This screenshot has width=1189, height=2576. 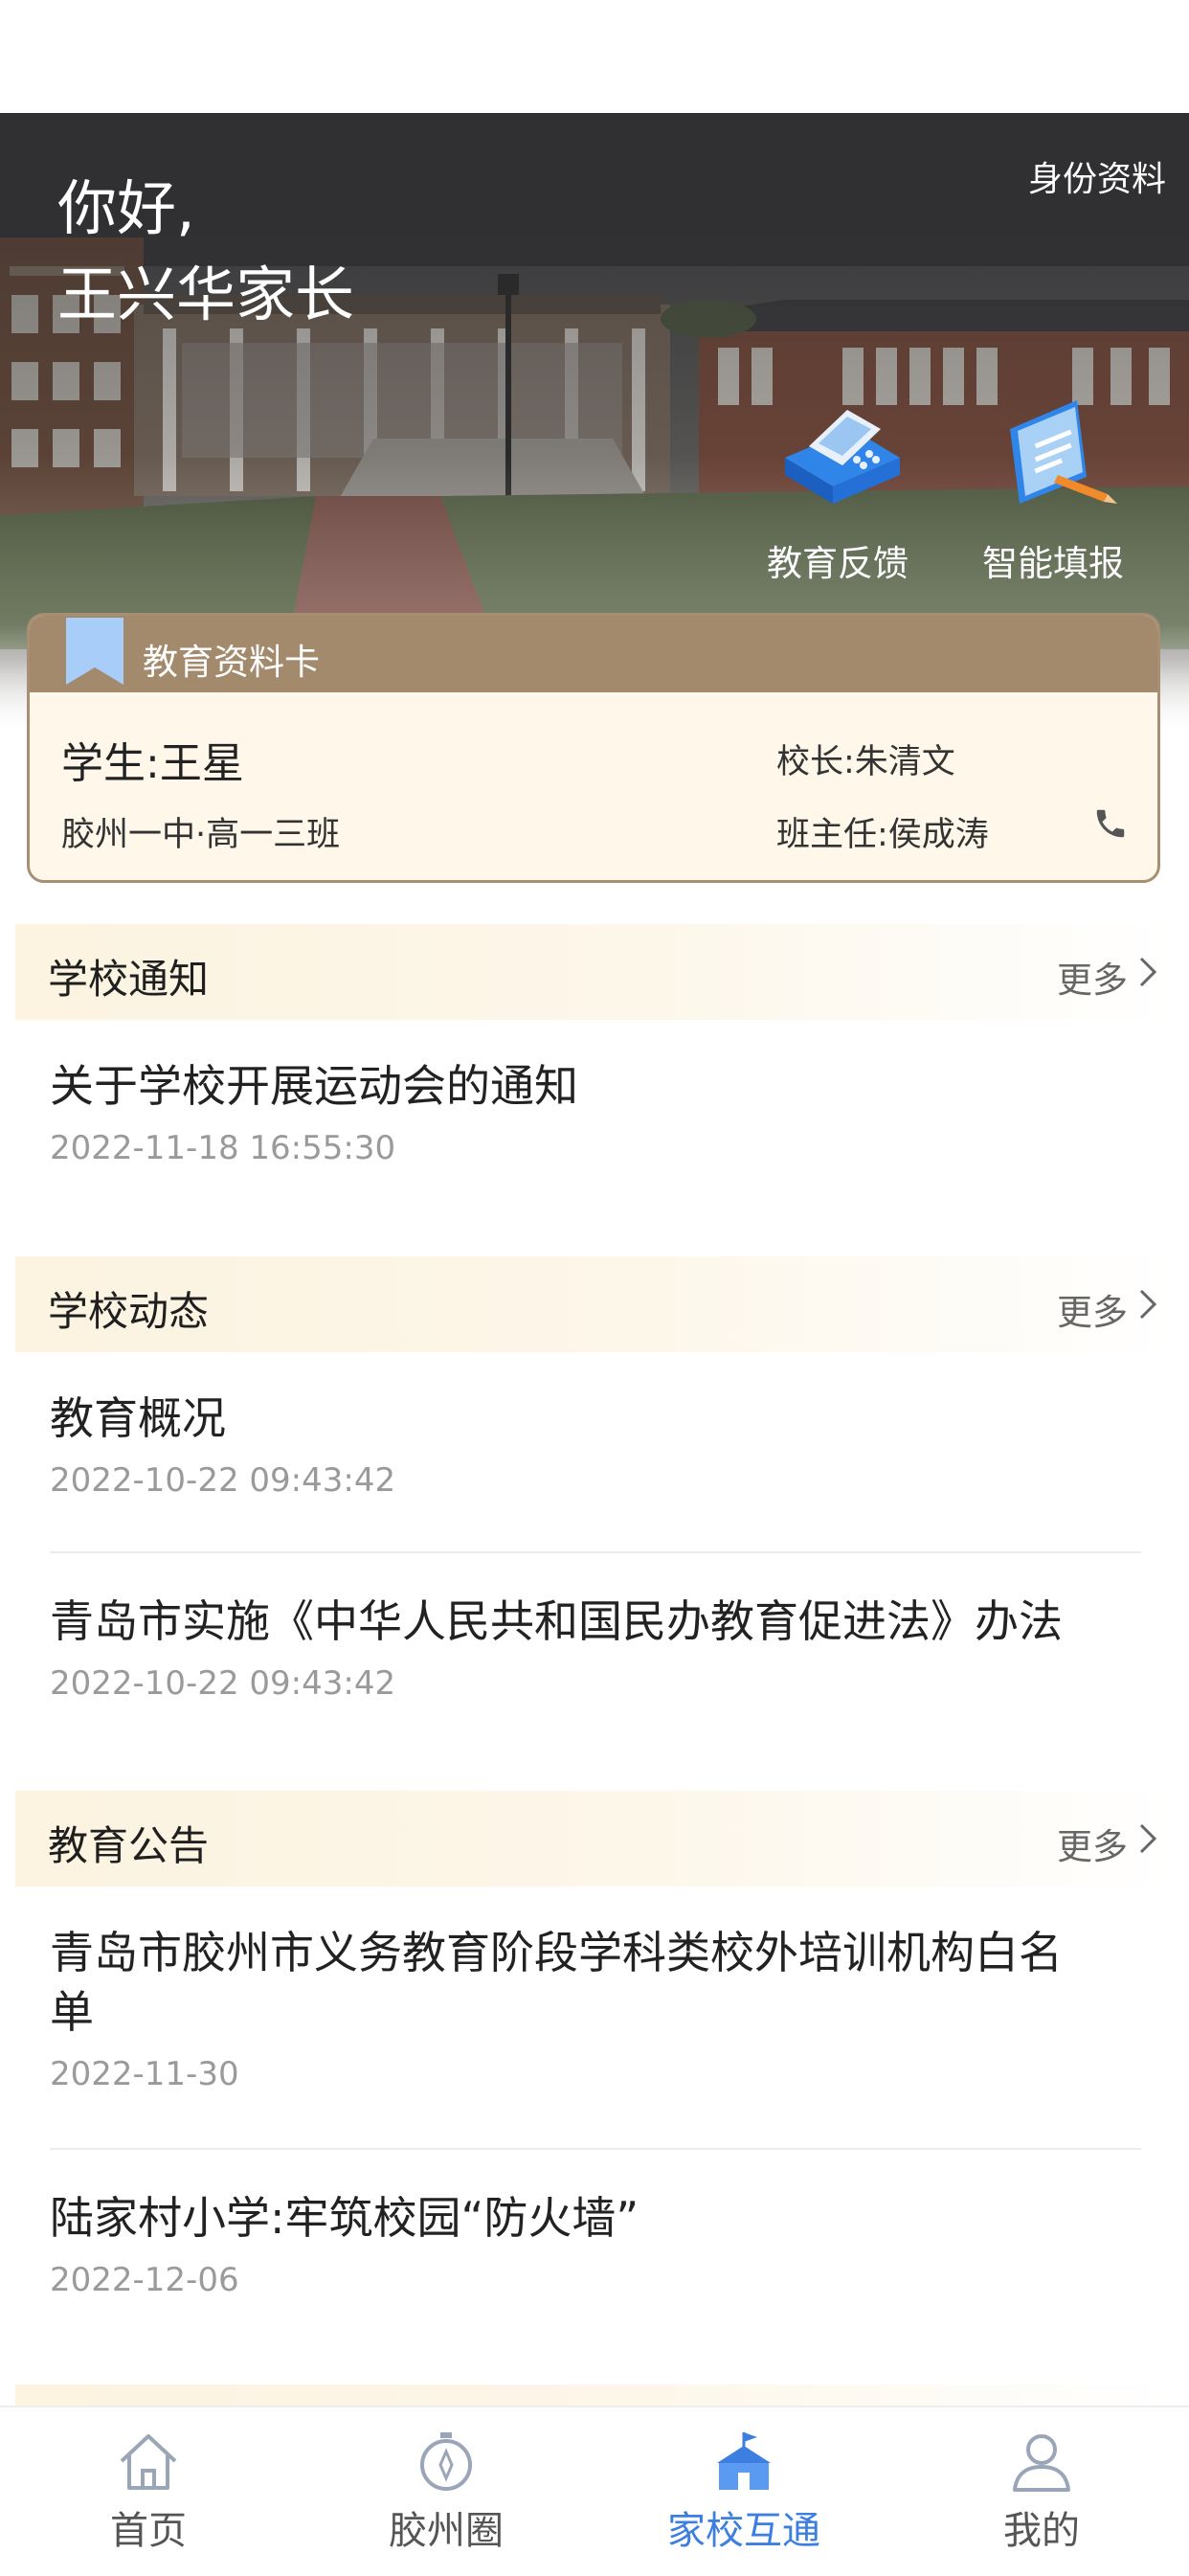 I want to click on section-title: 学校通知, so click(x=129, y=979).